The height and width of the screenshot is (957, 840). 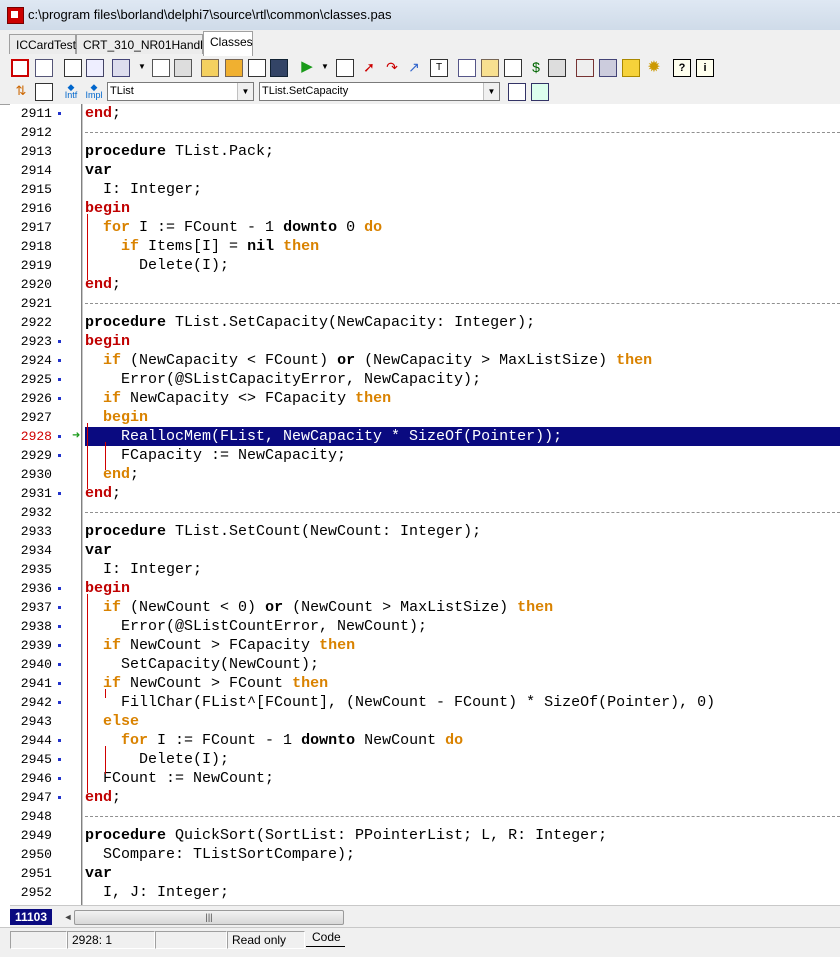 What do you see at coordinates (325, 938) in the screenshot?
I see `view-tab-code: Code` at bounding box center [325, 938].